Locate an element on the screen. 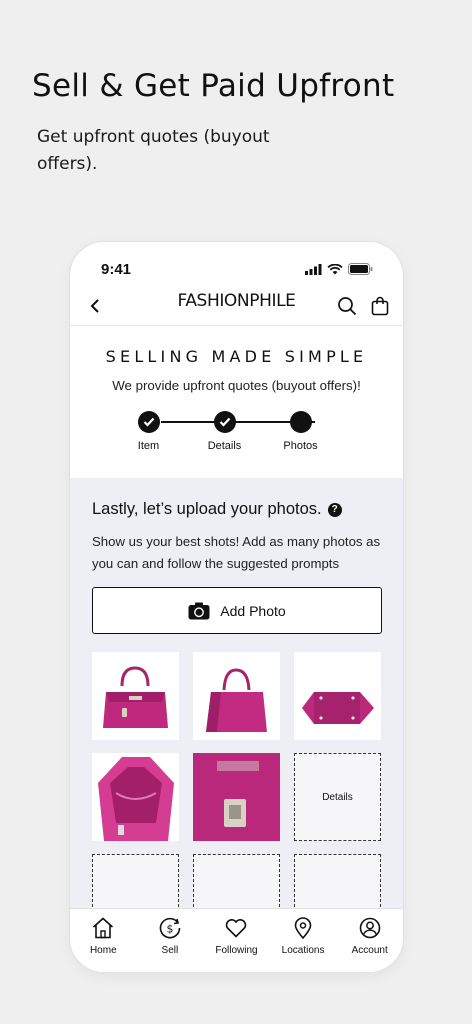 Image resolution: width=472 pixels, height=1024 pixels. photo-slot-interior is located at coordinates (135, 797).